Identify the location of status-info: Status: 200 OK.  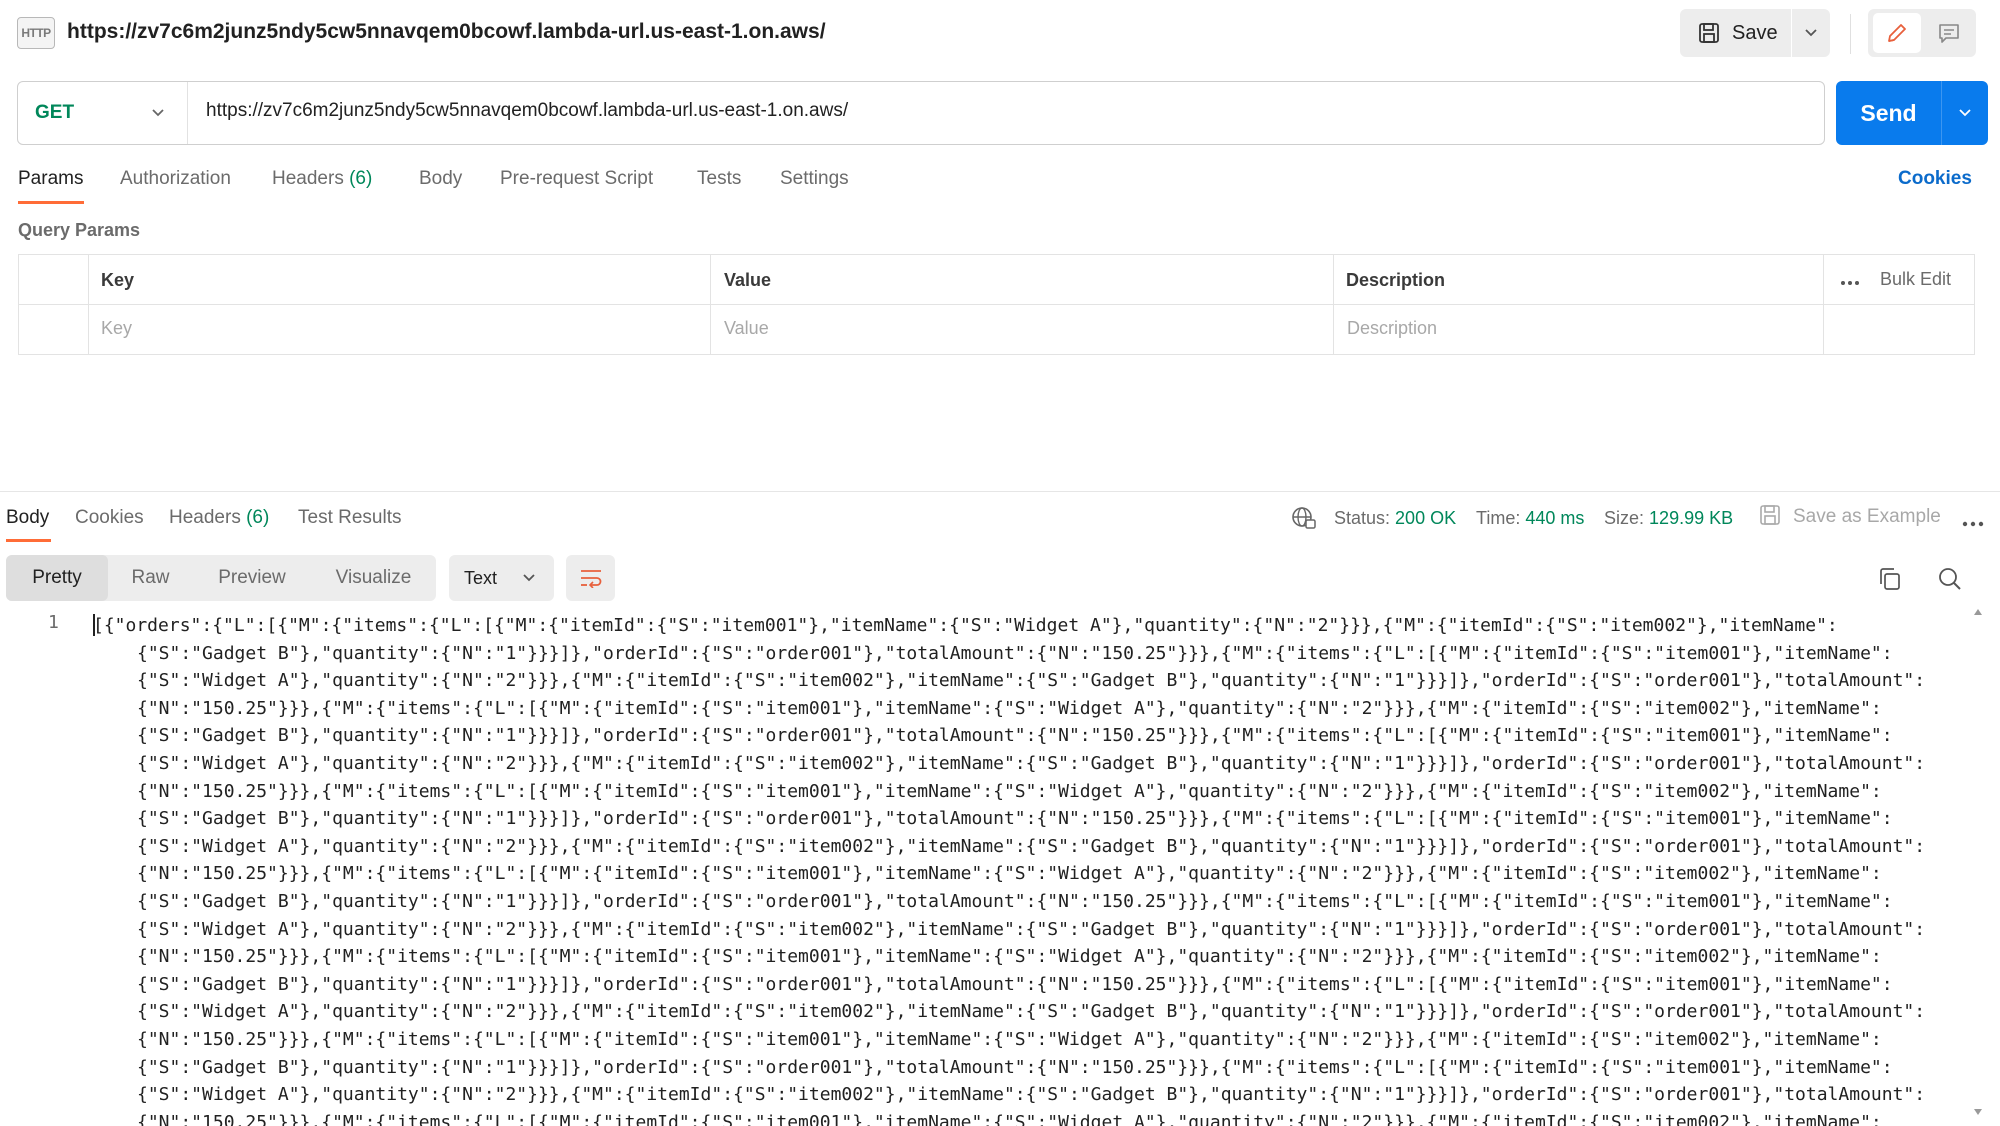
(1395, 518).